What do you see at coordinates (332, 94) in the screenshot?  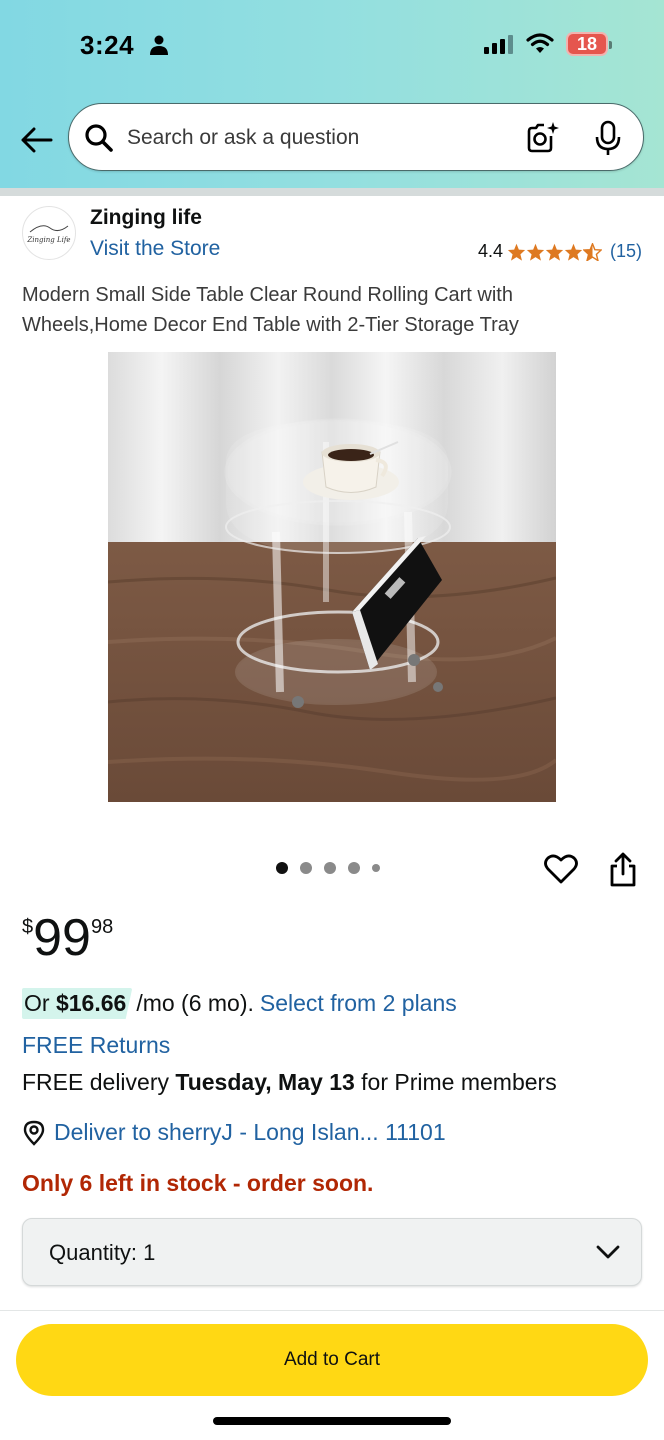 I see `app-header: 3:24 18` at bounding box center [332, 94].